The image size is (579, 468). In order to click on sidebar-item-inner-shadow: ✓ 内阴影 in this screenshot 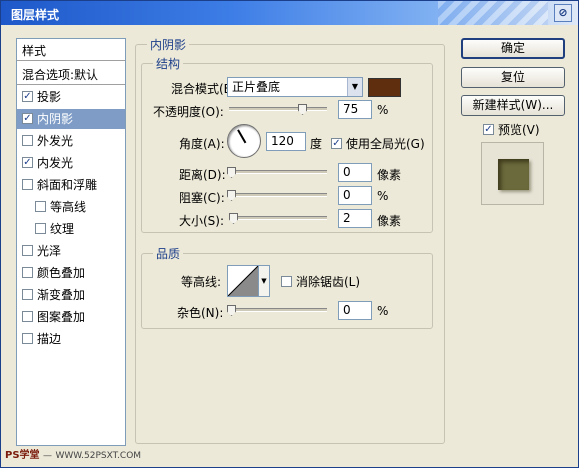, I will do `click(71, 119)`.